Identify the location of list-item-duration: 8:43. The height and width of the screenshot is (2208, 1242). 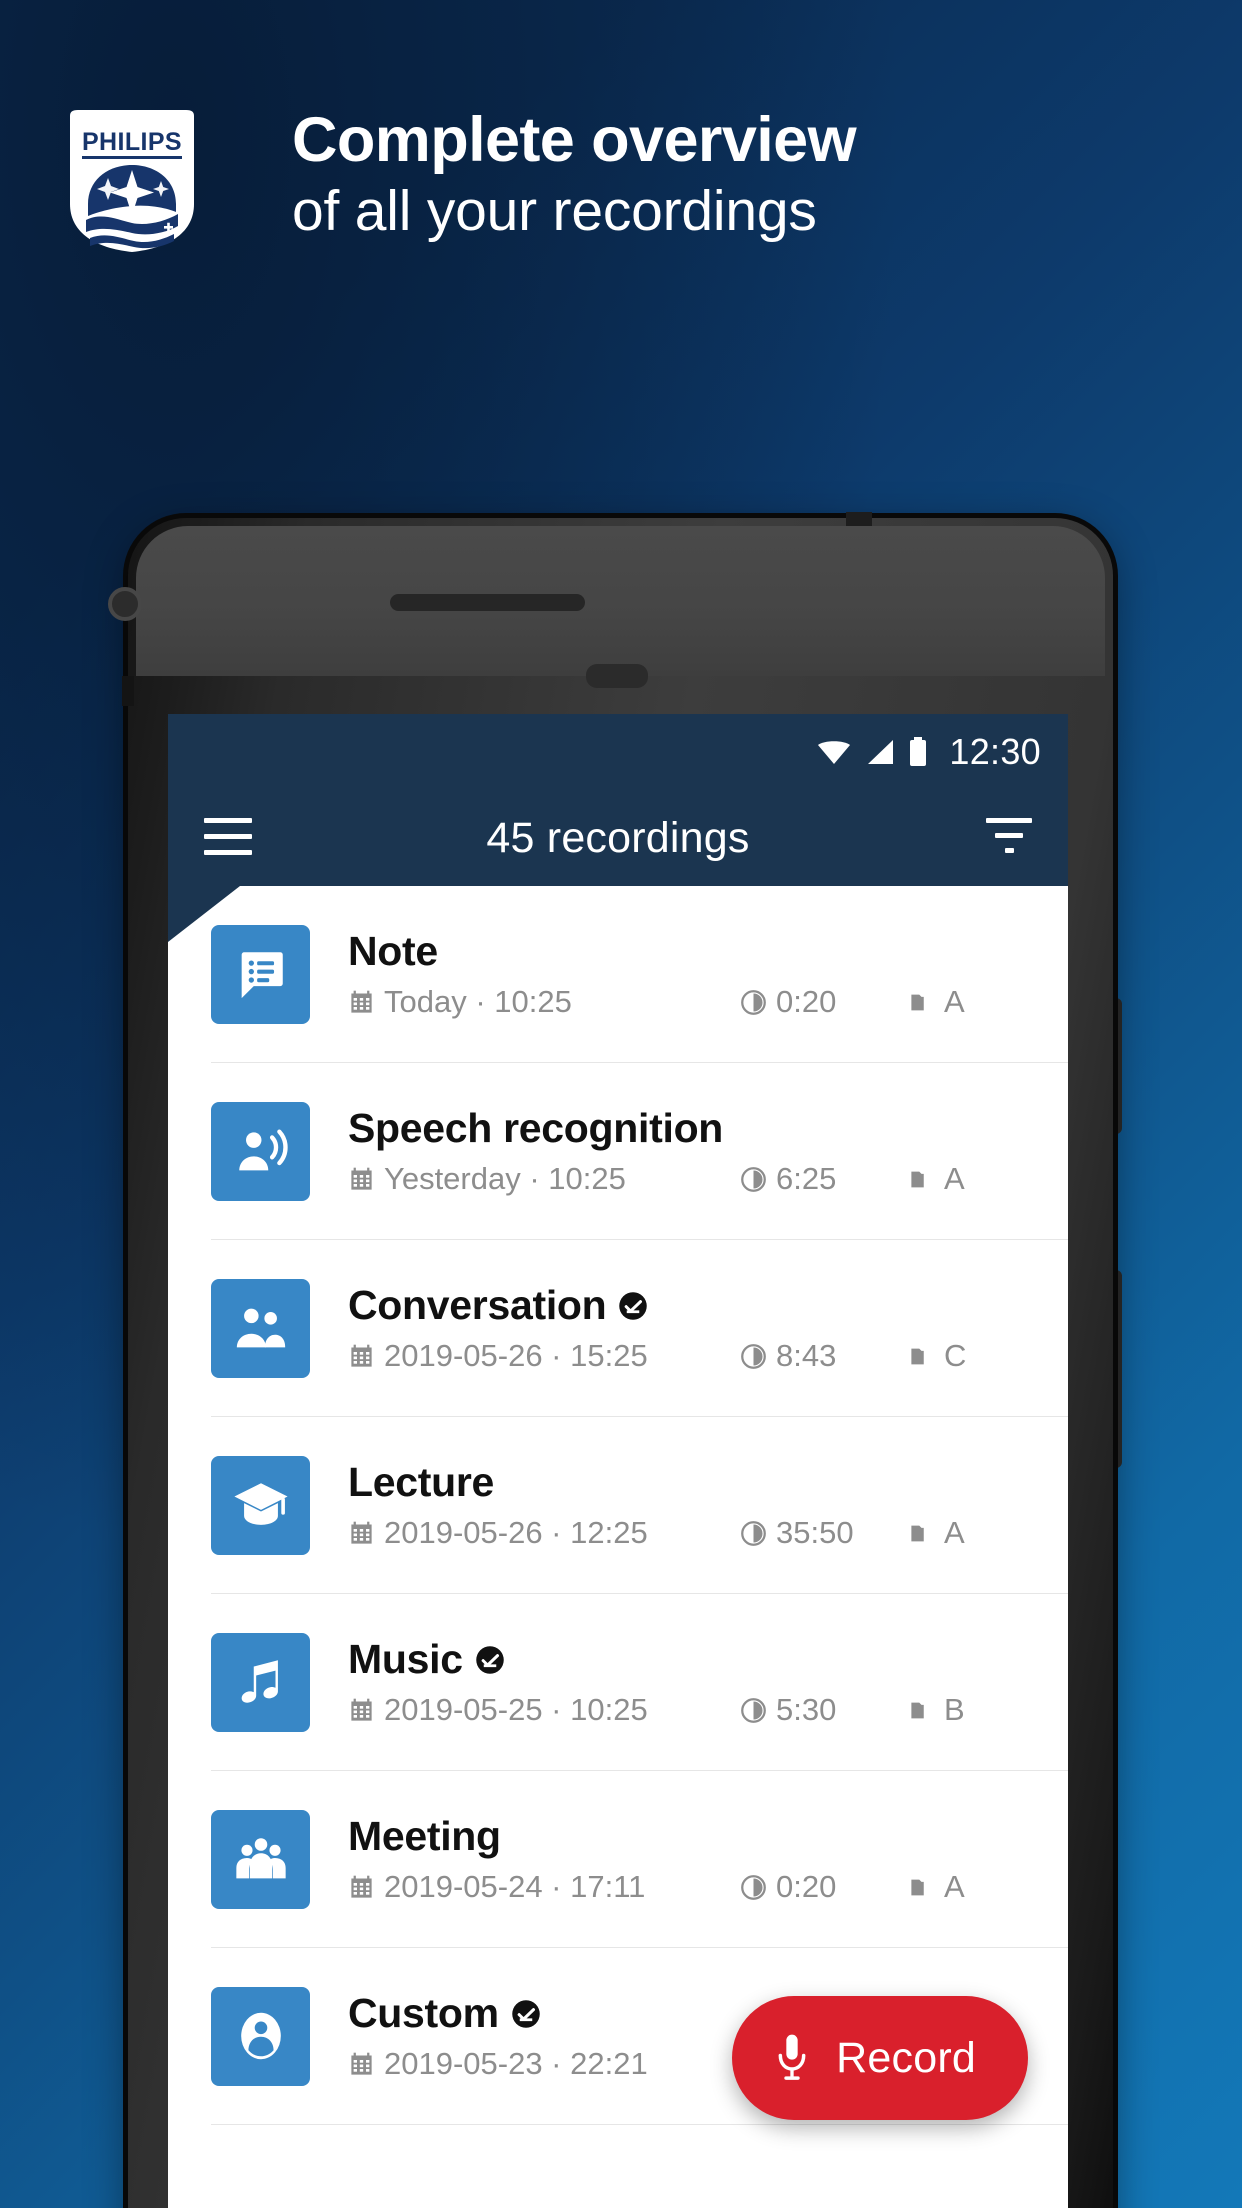
(806, 1355).